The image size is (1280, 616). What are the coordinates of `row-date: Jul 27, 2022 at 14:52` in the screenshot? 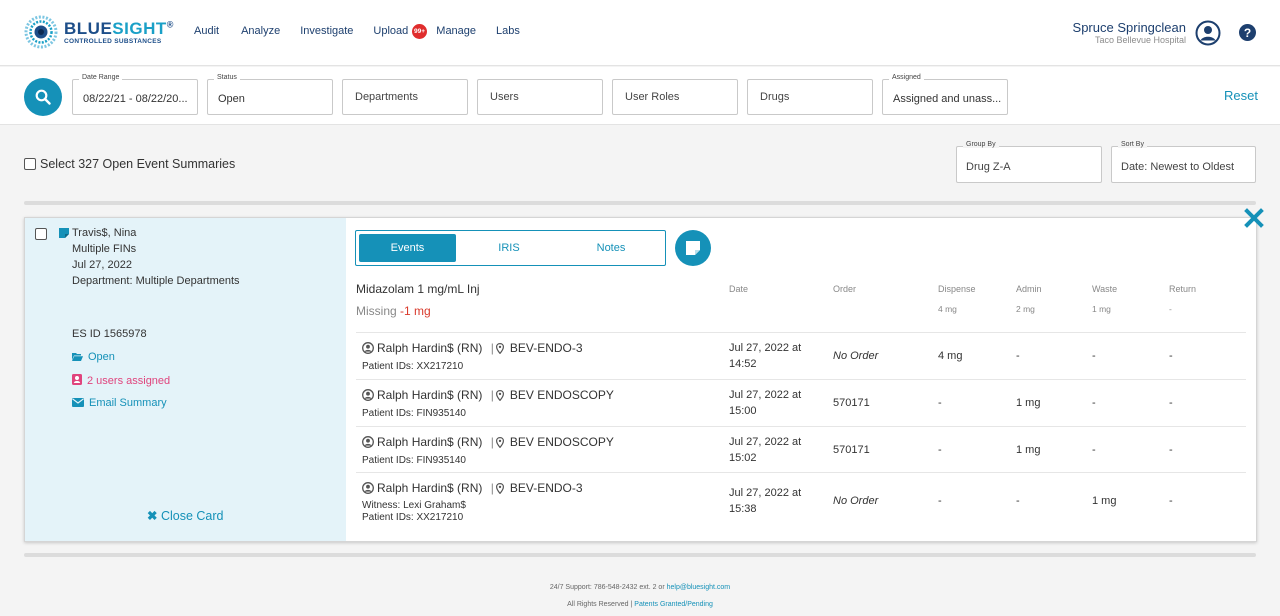 It's located at (765, 356).